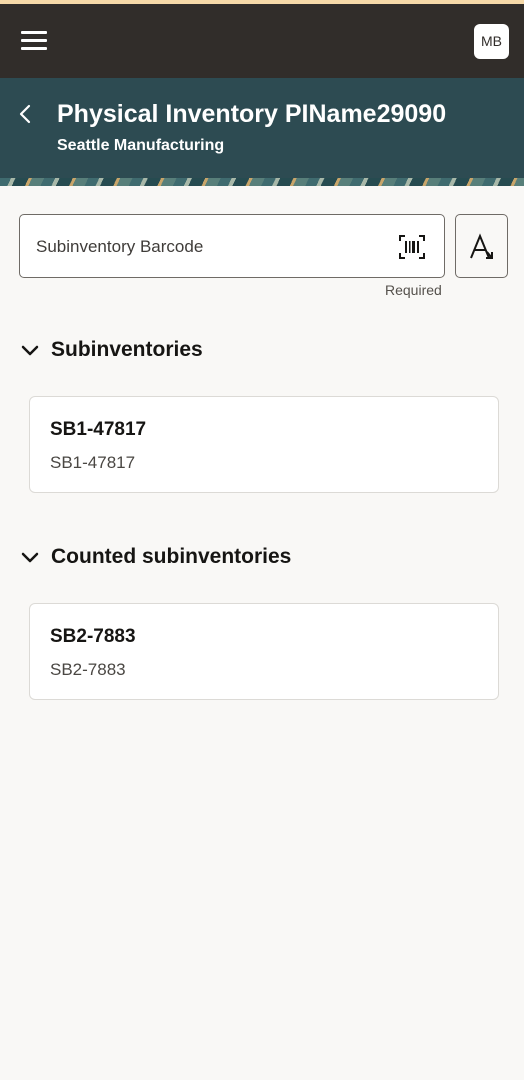  I want to click on barcode-scan-icon, so click(412, 247).